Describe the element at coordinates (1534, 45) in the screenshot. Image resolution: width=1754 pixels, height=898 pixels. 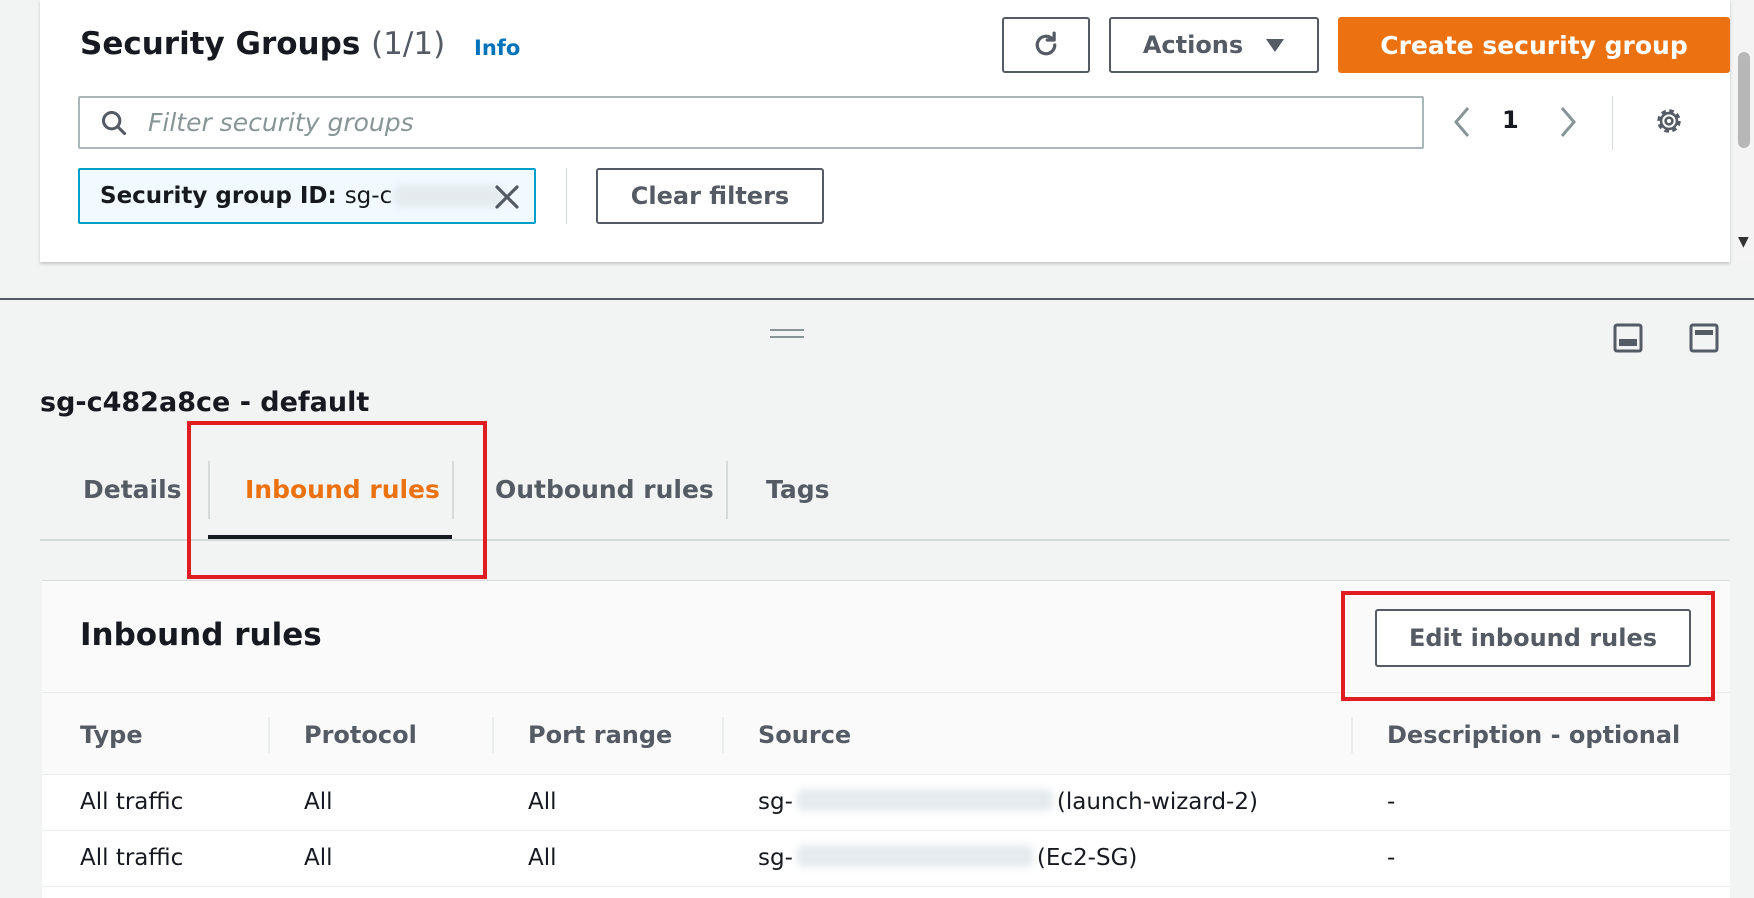
I see `create-security-group-button: Create security group` at that location.